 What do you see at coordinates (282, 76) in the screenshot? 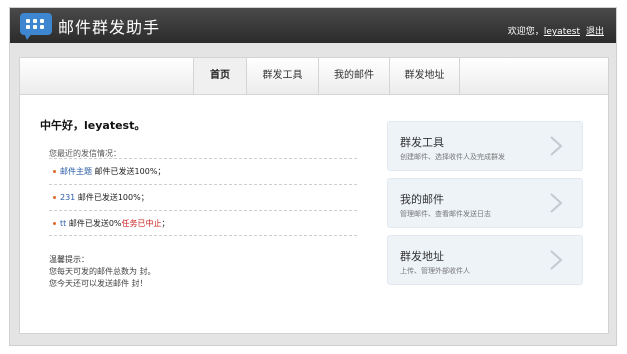
I see `tab-mass-send-tool: 群发工具` at bounding box center [282, 76].